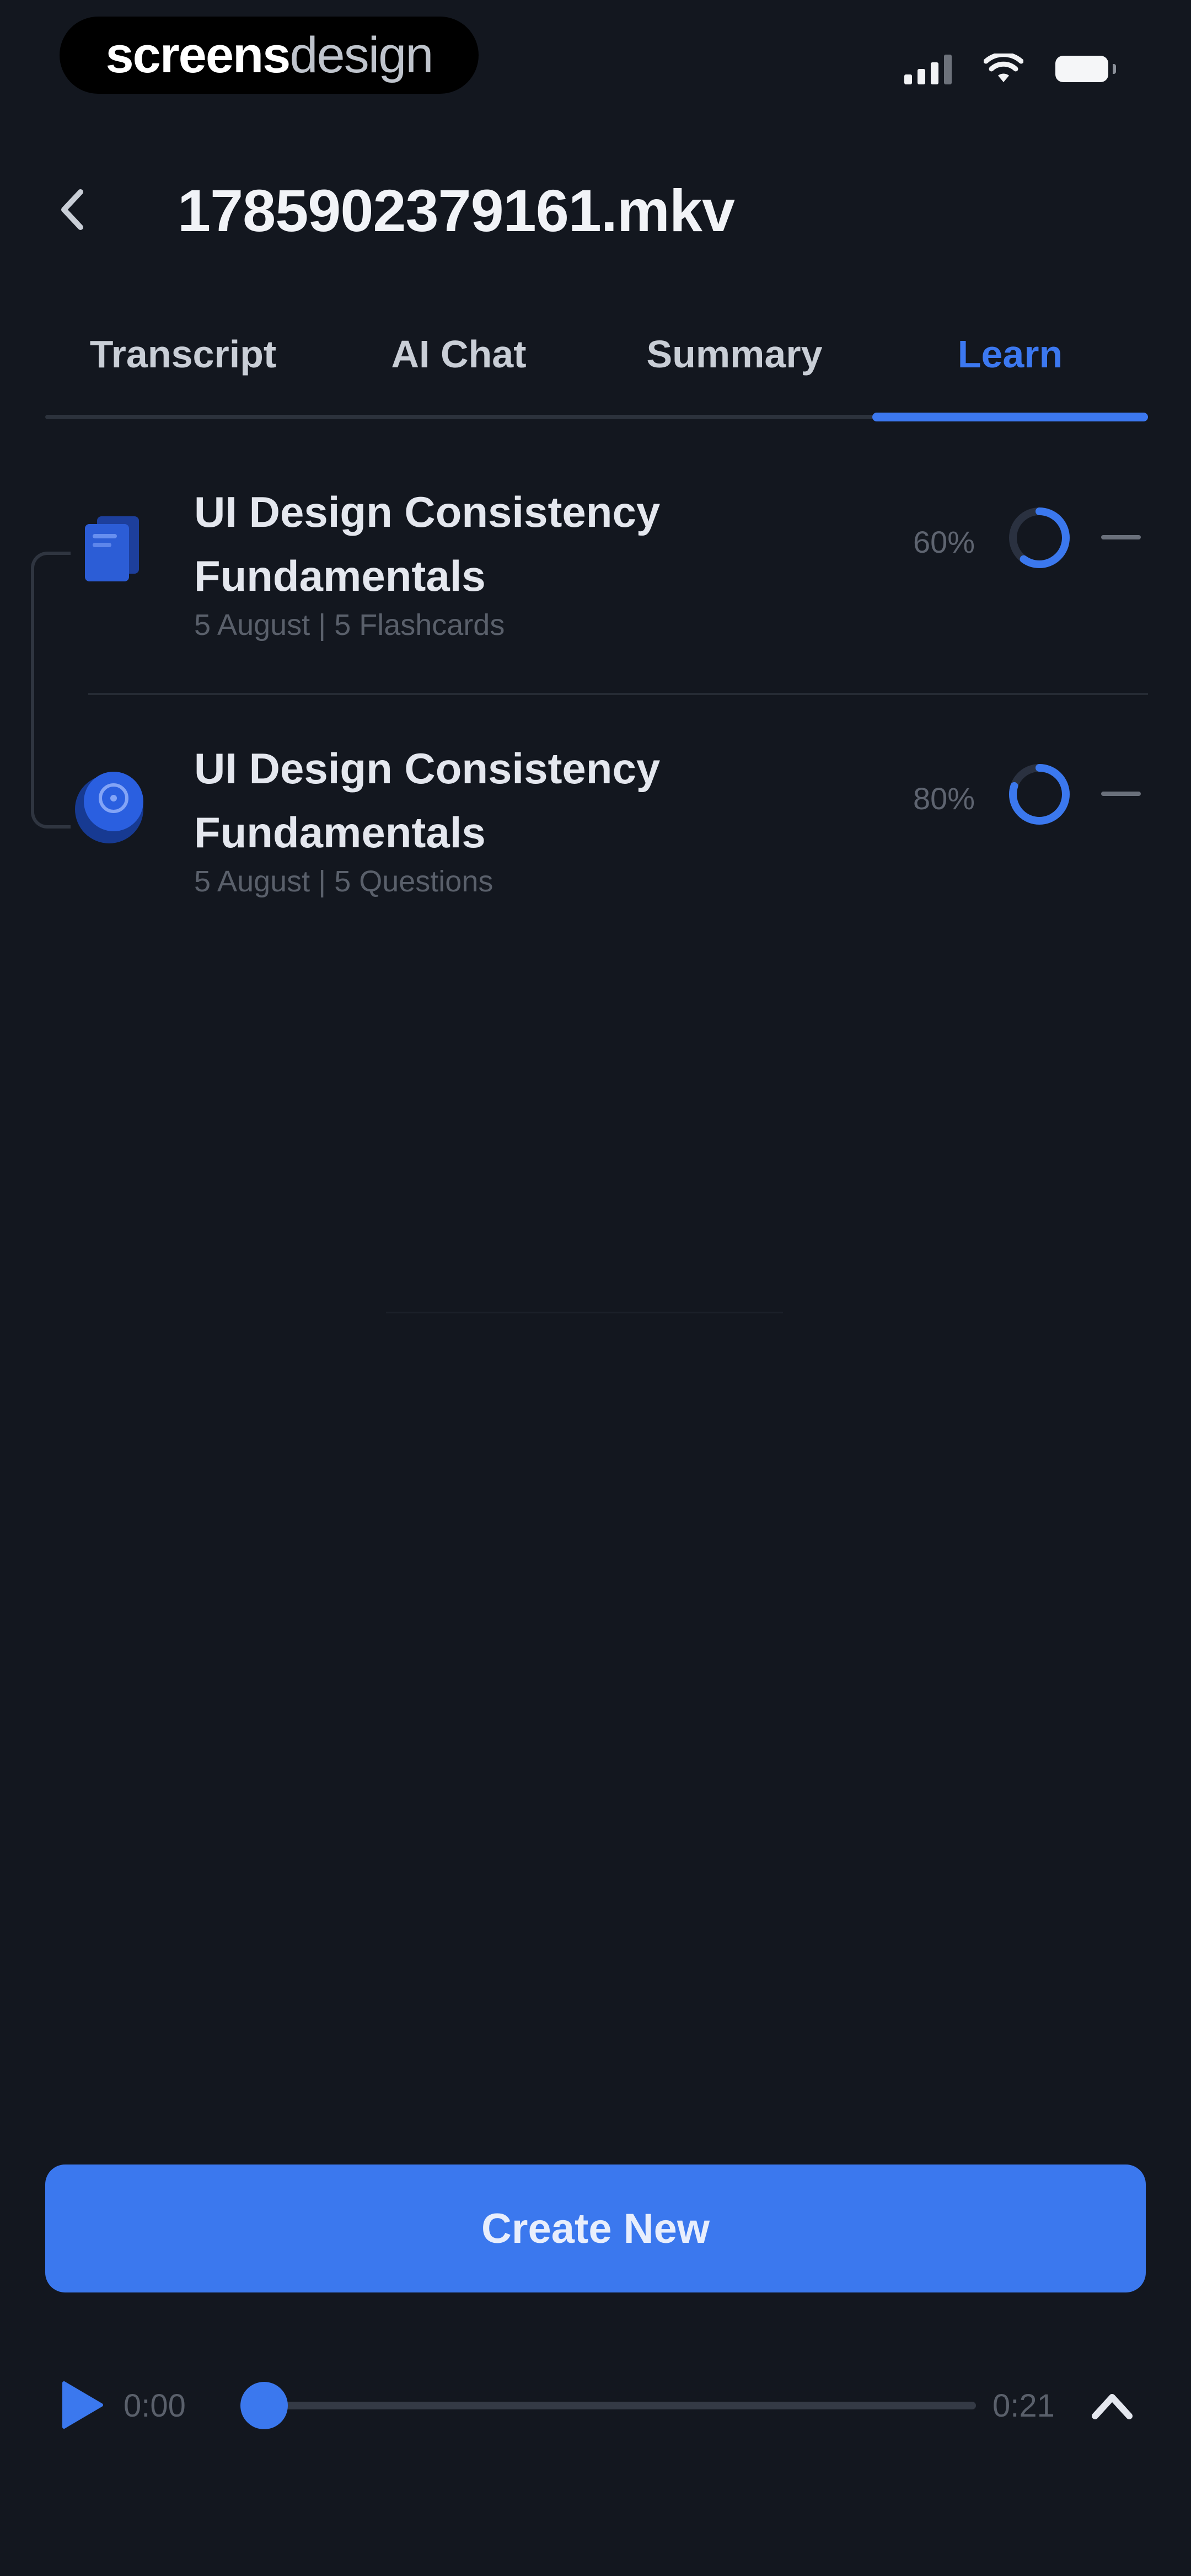 This screenshot has width=1191, height=2576. What do you see at coordinates (595, 2228) in the screenshot?
I see `create-new-button: Create New` at bounding box center [595, 2228].